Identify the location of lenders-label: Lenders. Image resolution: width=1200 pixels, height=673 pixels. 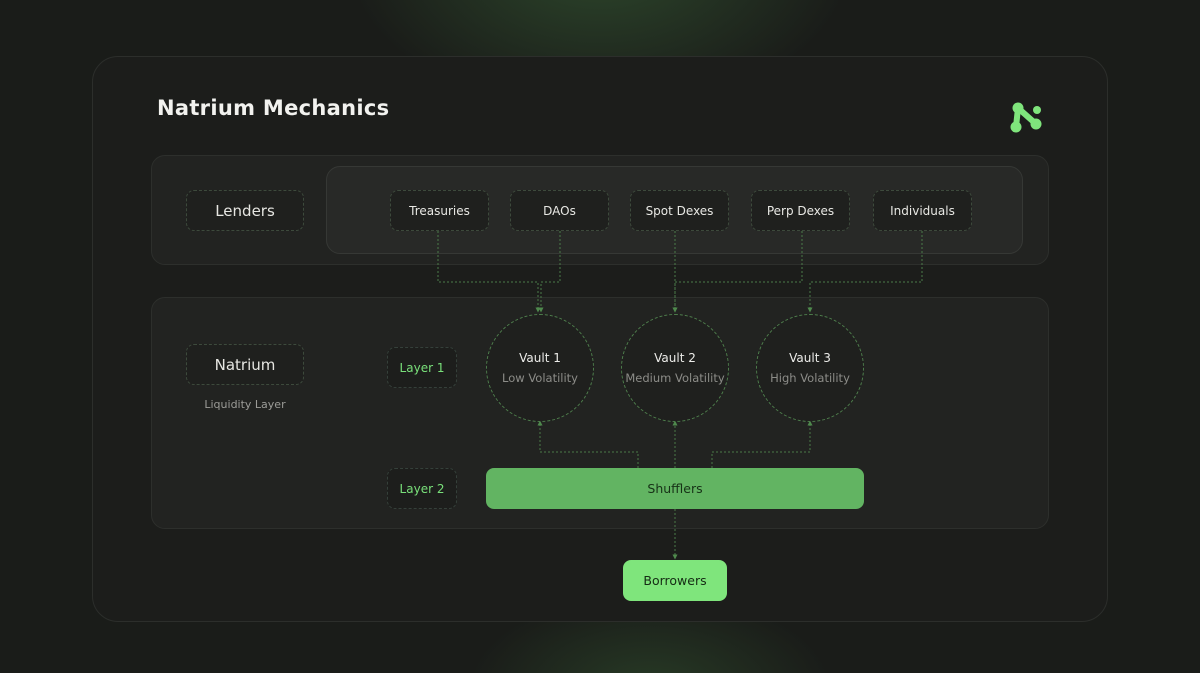
(245, 210).